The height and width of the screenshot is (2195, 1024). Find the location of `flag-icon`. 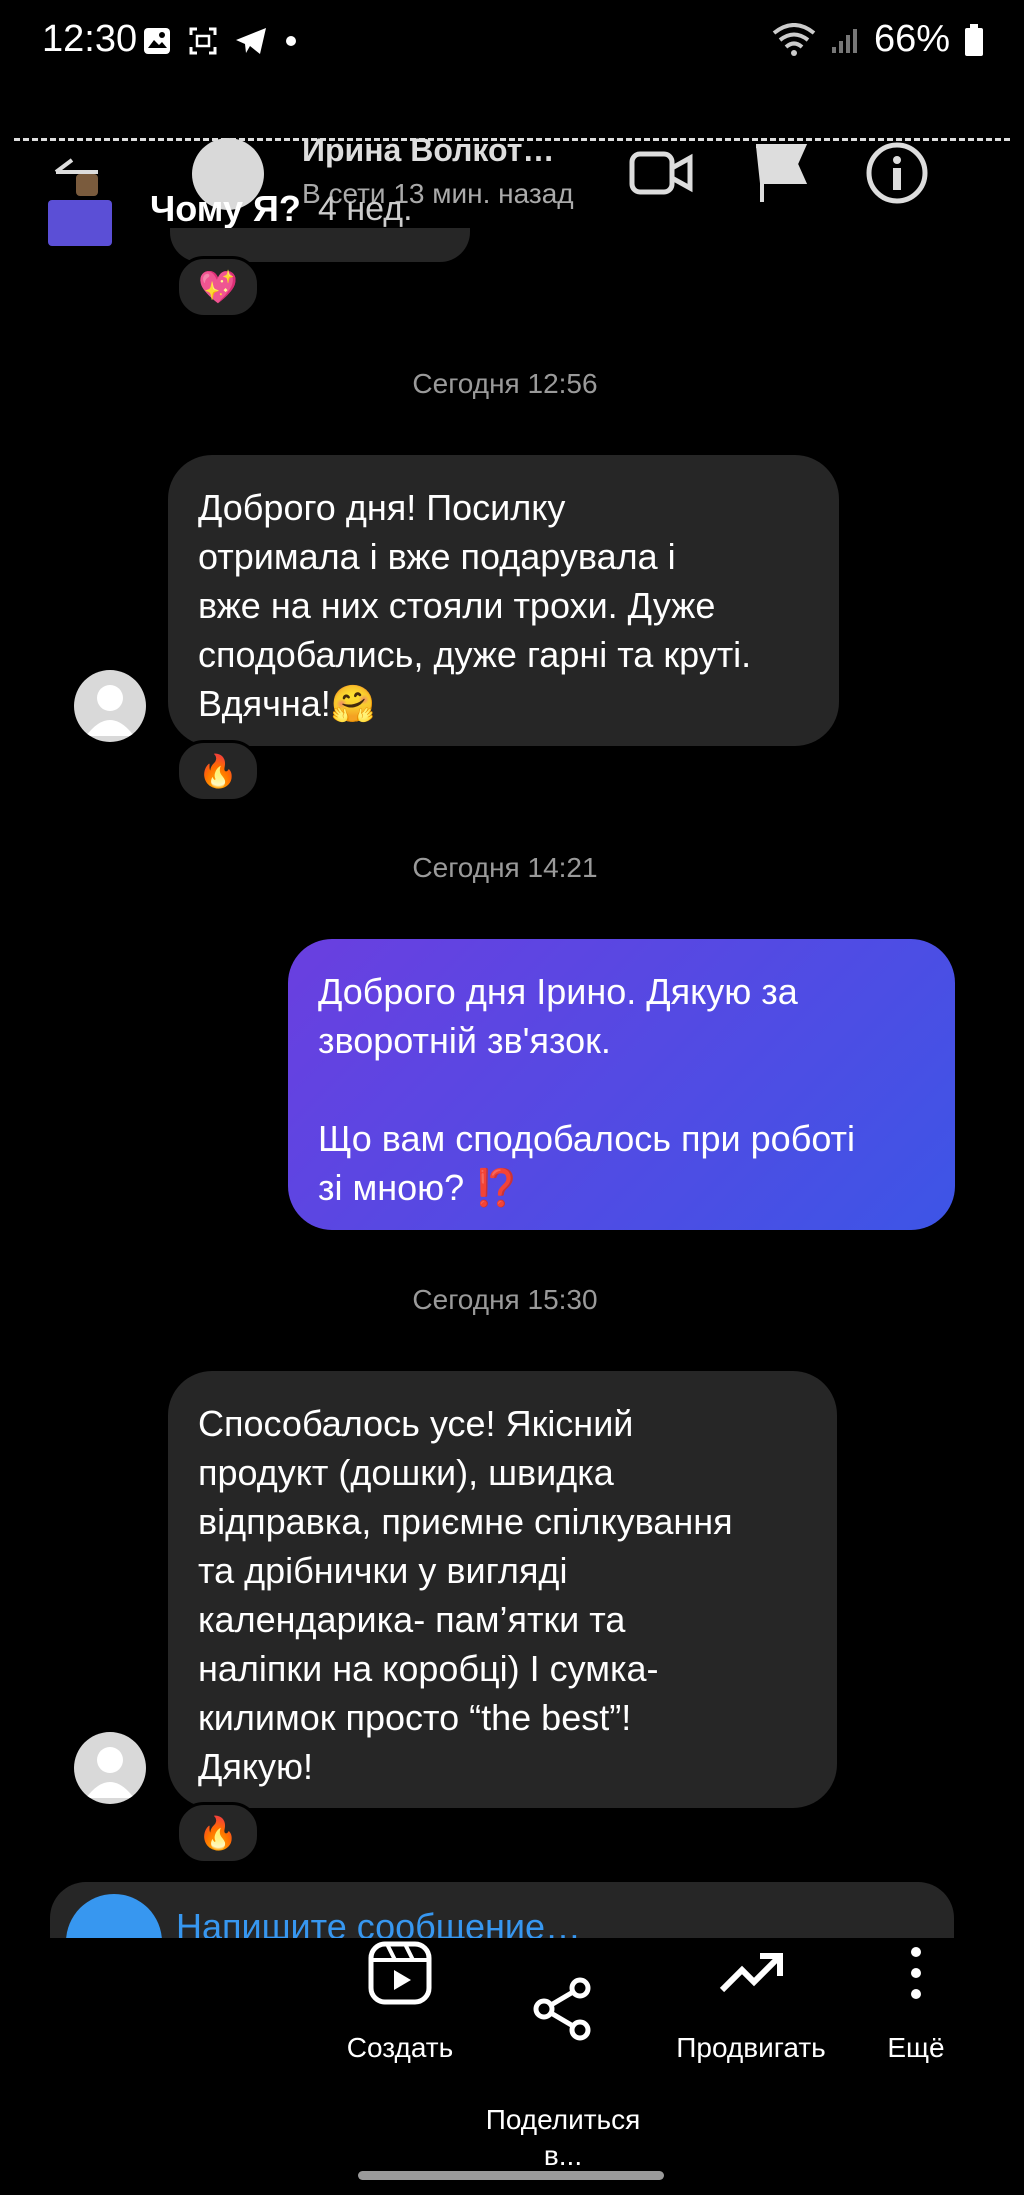

flag-icon is located at coordinates (782, 173).